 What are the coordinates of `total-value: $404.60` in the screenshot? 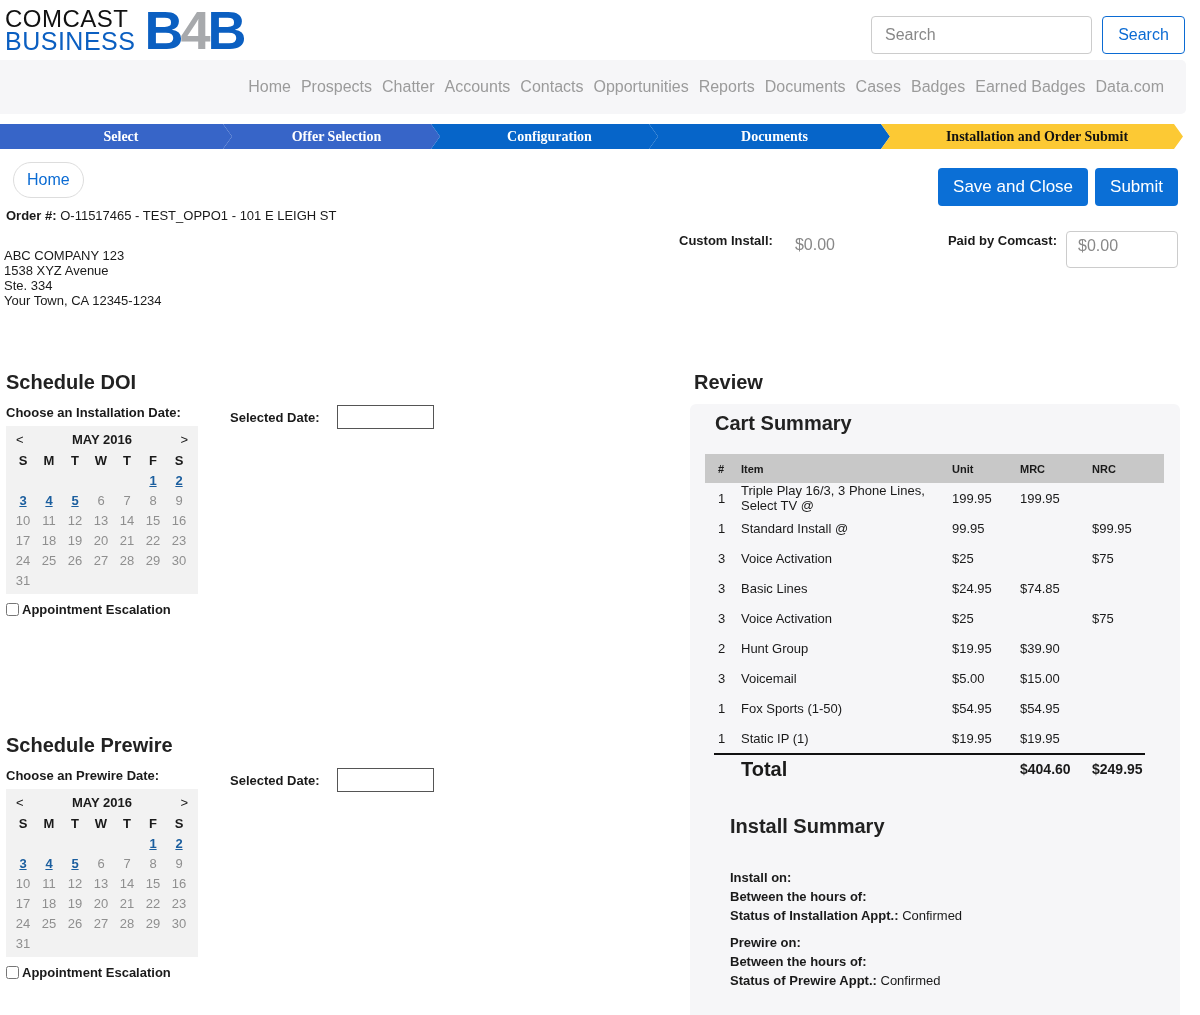 It's located at (1046, 769).